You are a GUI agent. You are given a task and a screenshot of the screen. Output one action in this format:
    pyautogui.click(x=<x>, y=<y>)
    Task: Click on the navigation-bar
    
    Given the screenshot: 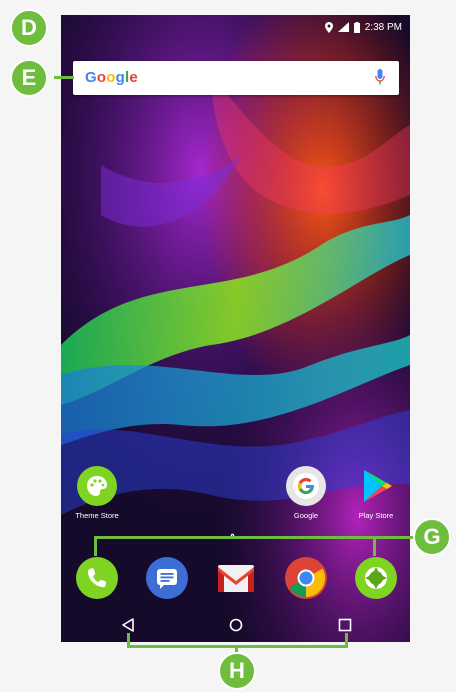 What is the action you would take?
    pyautogui.click(x=235, y=625)
    